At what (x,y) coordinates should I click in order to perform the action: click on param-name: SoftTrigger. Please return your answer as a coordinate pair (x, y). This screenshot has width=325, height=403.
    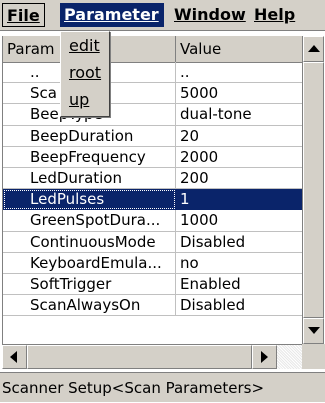
    Looking at the image, I should click on (89, 284).